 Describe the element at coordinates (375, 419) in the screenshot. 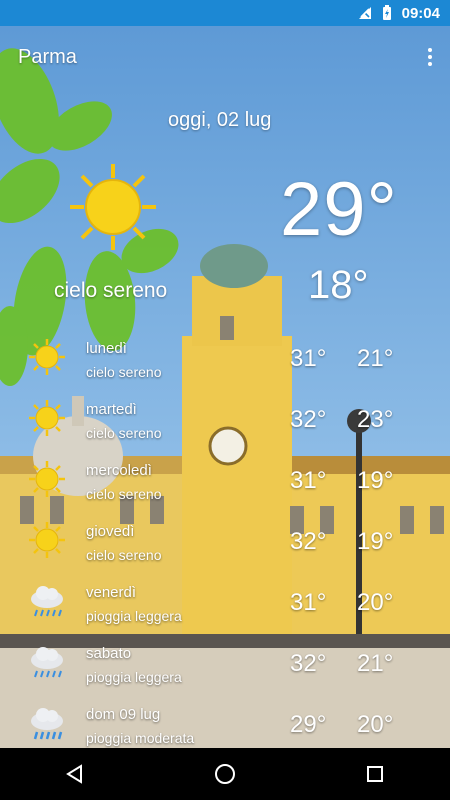

I see `forecast-min-temp: 23°` at that location.